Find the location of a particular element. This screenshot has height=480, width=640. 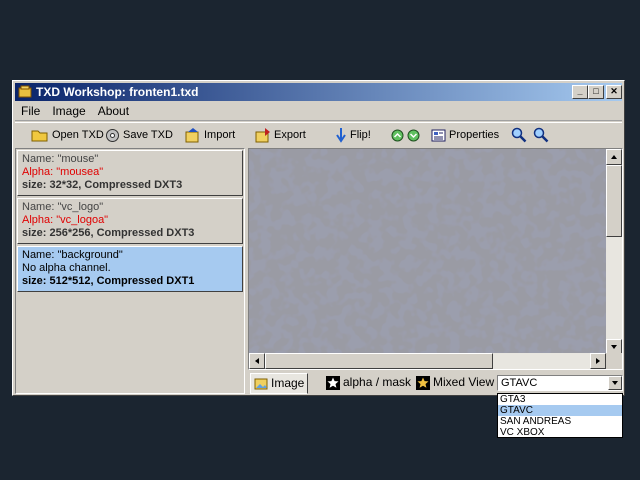

game-version-select: GTAVC is located at coordinates (560, 383).